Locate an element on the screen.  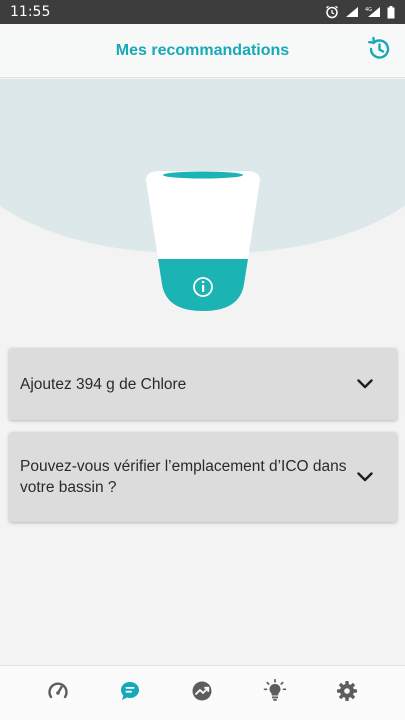
speedometer-icon is located at coordinates (58, 693).